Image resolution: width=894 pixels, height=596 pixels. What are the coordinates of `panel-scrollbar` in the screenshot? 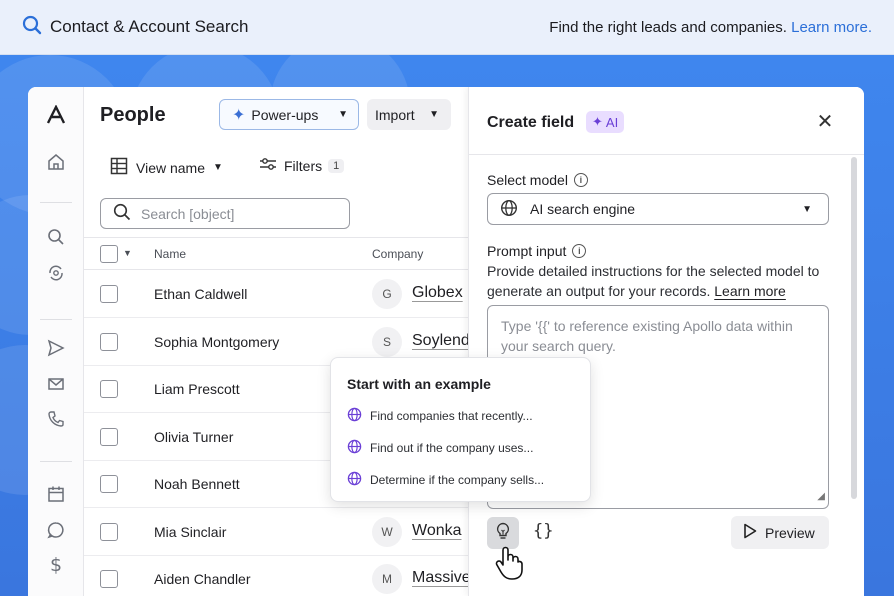 It's located at (854, 328).